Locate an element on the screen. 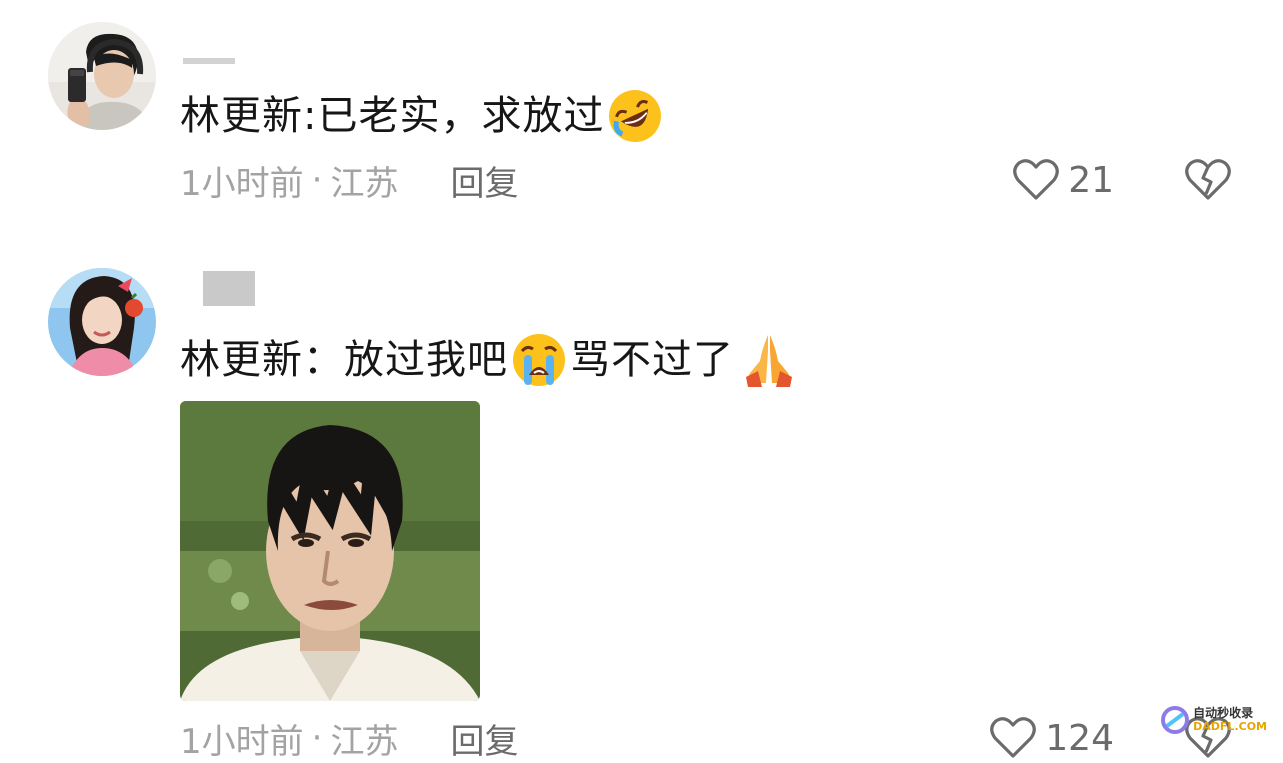 This screenshot has height=763, width=1283. watermark-domain: DADFL.COM is located at coordinates (1230, 726).